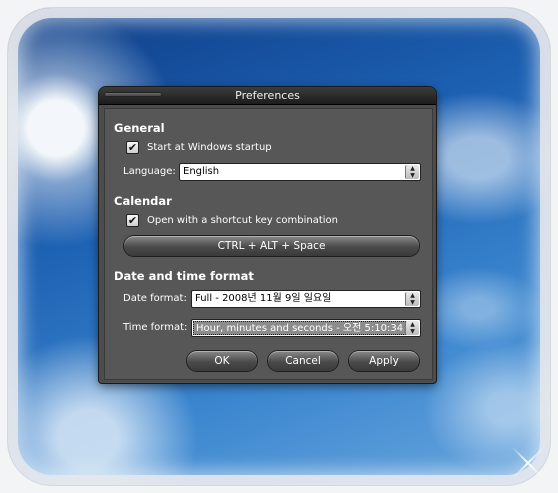 The width and height of the screenshot is (558, 493). I want to click on ok-button: OK, so click(222, 361).